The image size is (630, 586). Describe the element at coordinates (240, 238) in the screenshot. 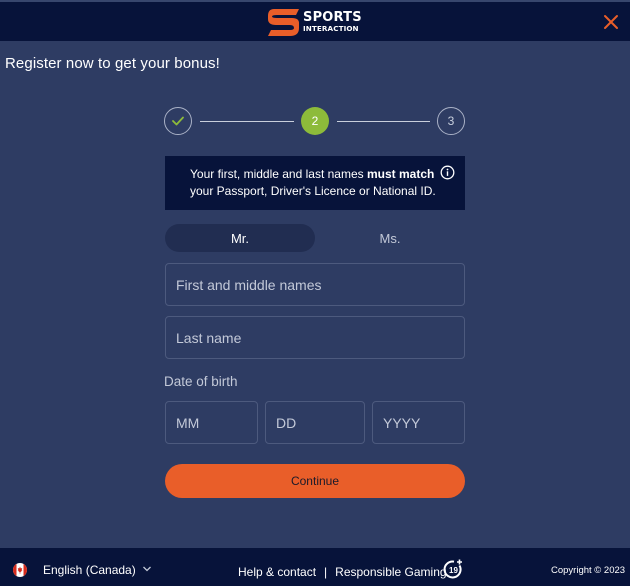

I see `salutation-mr-option: Mr.` at that location.